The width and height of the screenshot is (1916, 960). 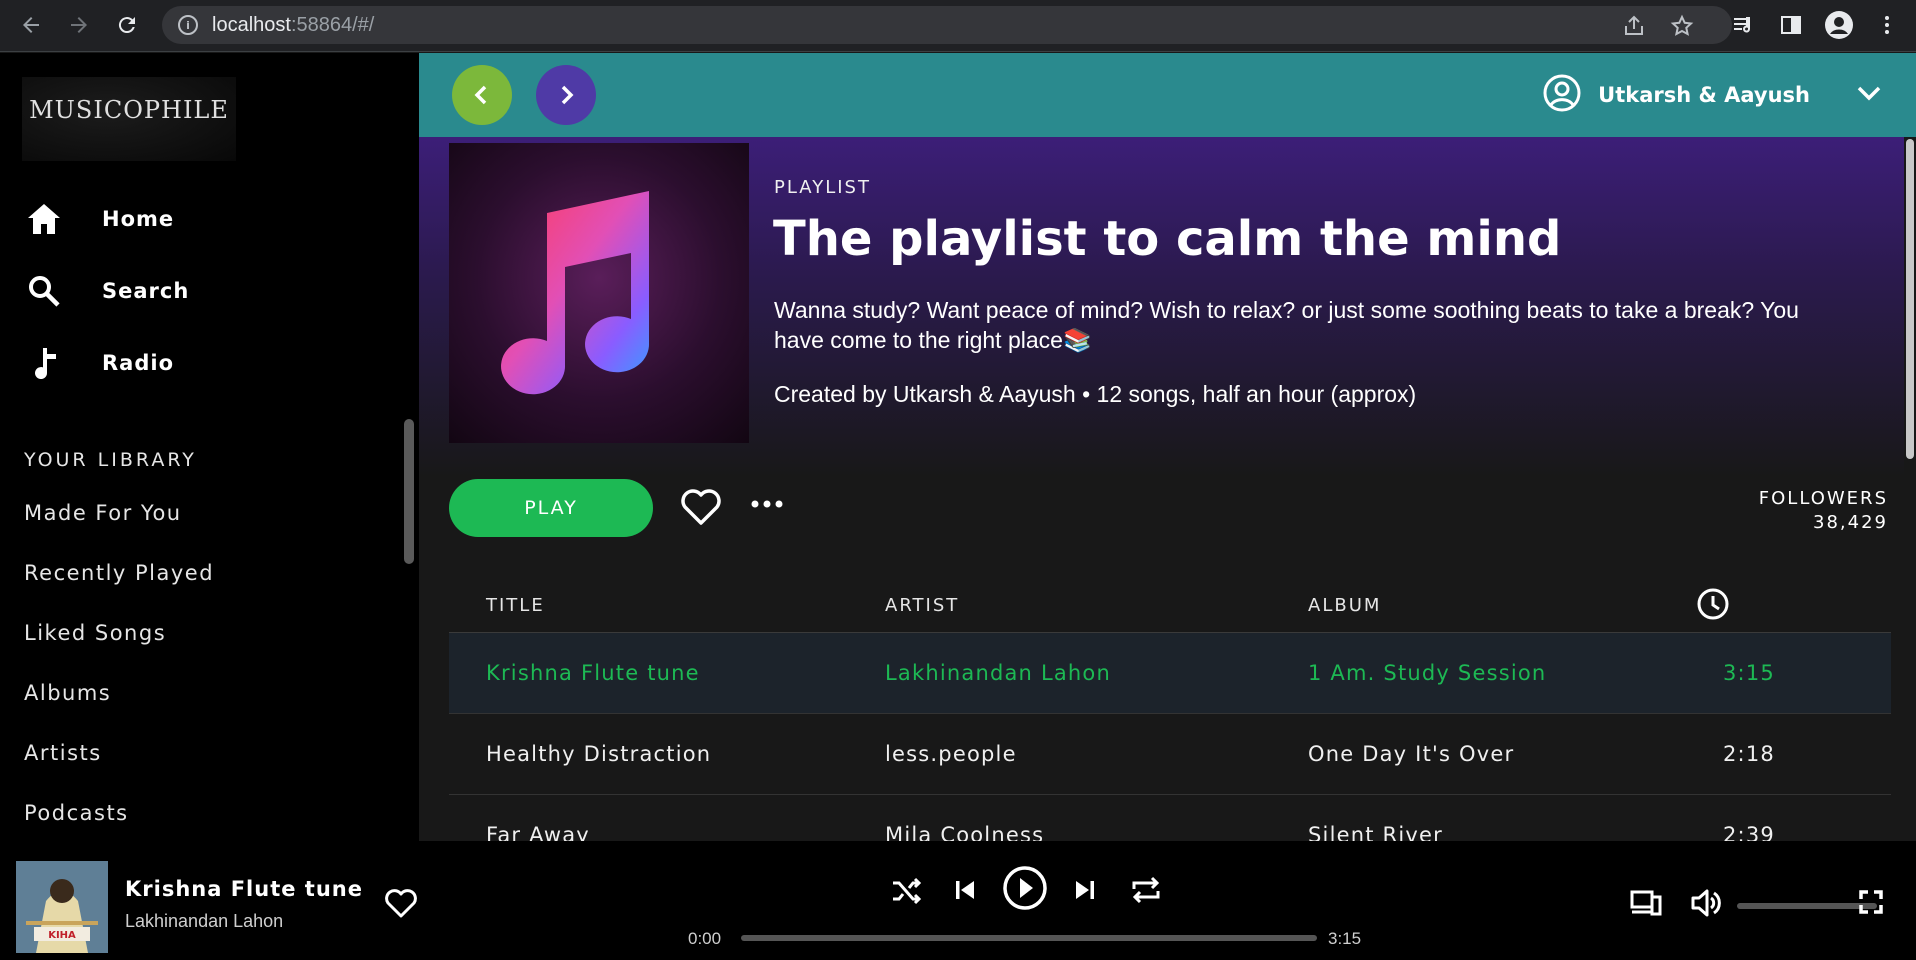 I want to click on total-time: 3:15, so click(x=1345, y=938).